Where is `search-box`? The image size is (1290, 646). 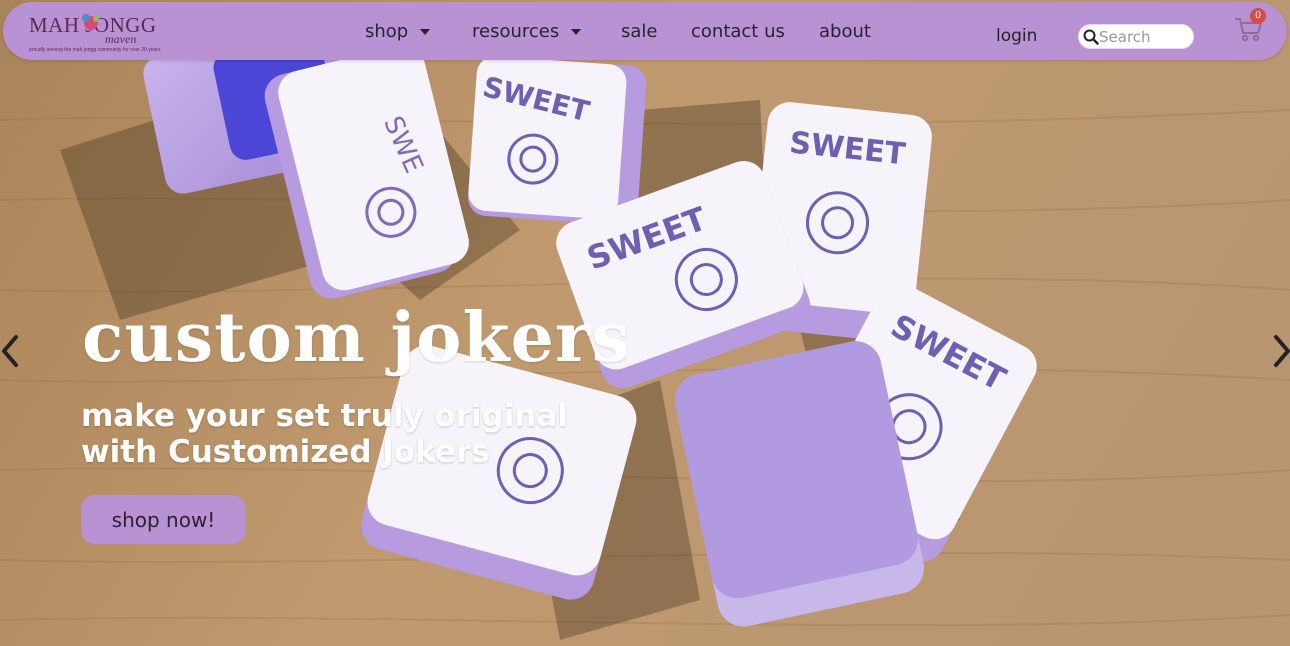 search-box is located at coordinates (1136, 36).